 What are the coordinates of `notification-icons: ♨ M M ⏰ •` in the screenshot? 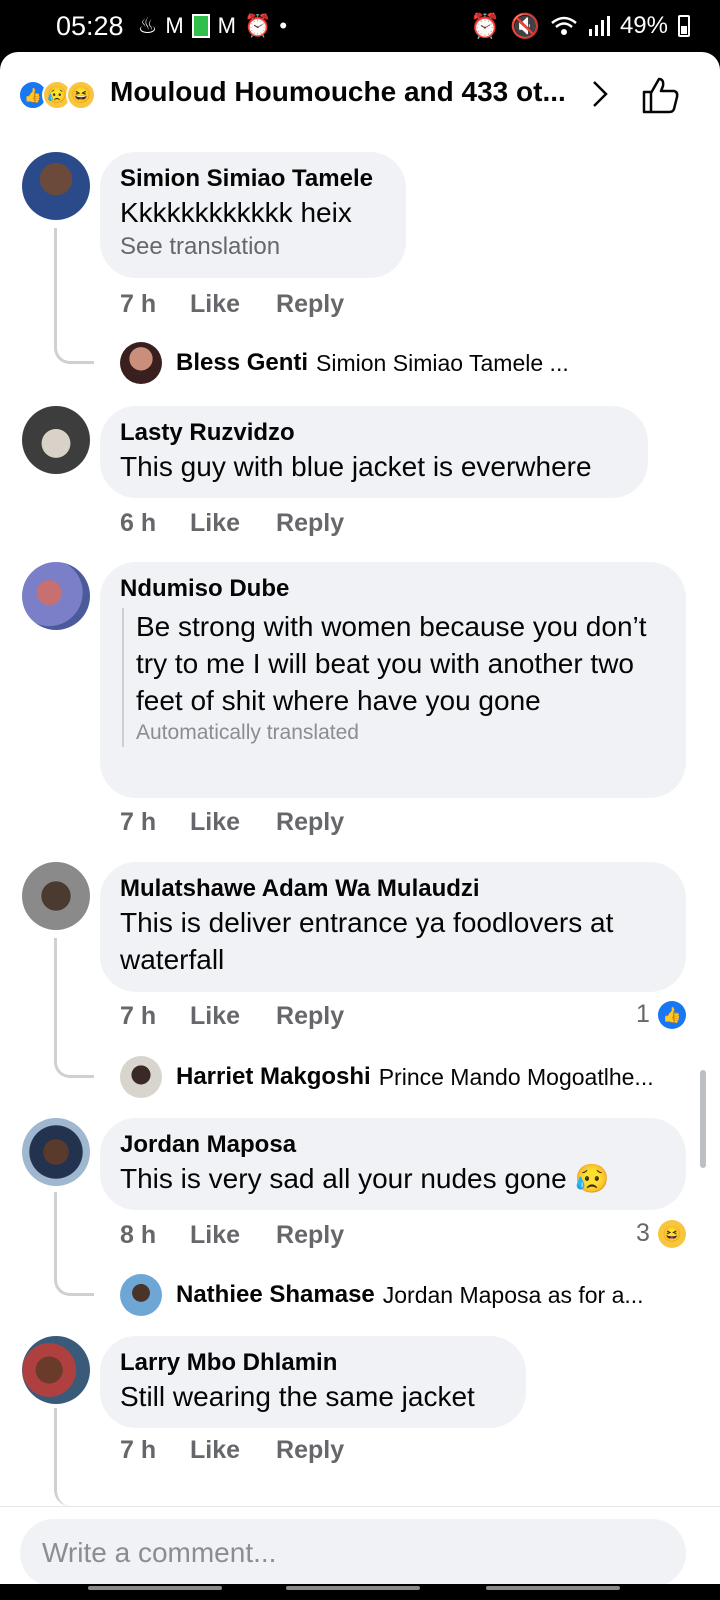 It's located at (212, 26).